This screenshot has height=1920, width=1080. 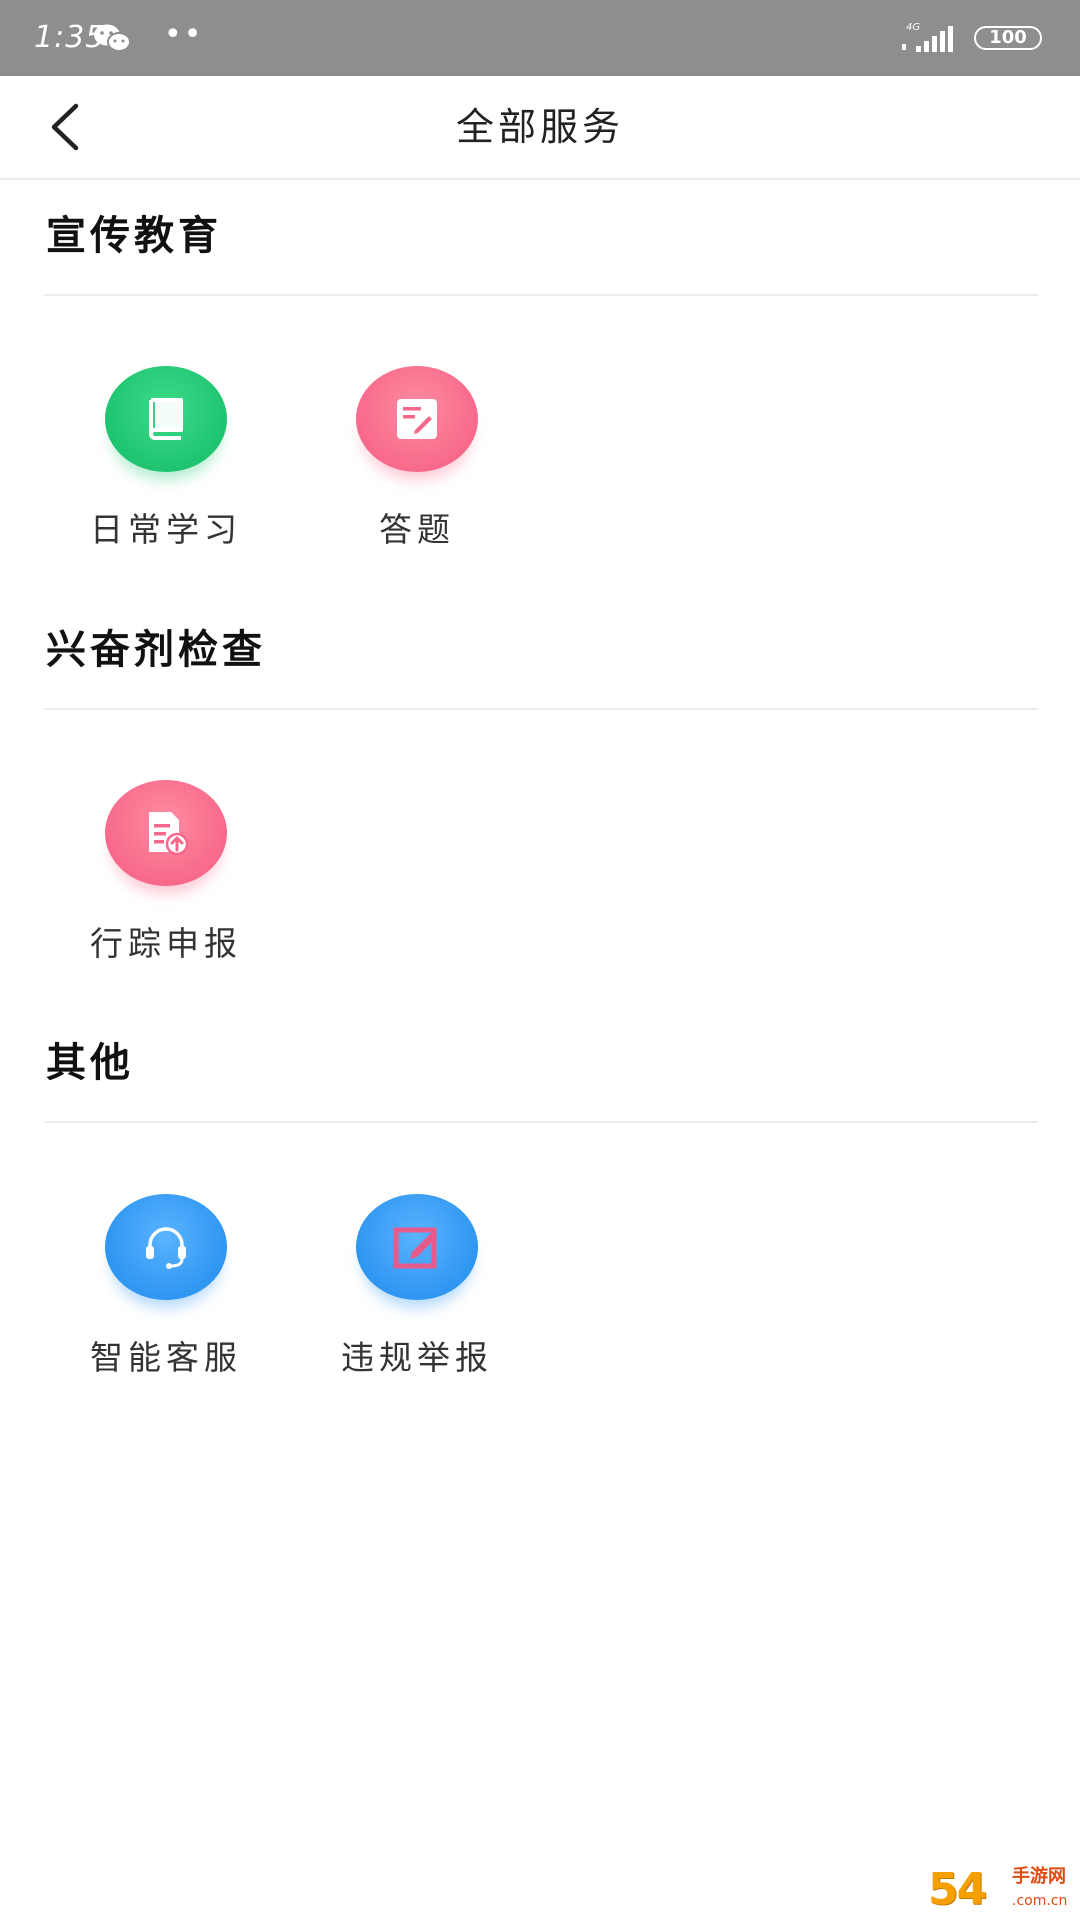 What do you see at coordinates (540, 38) in the screenshot?
I see `status-bar: 1:35 •• 4G 100` at bounding box center [540, 38].